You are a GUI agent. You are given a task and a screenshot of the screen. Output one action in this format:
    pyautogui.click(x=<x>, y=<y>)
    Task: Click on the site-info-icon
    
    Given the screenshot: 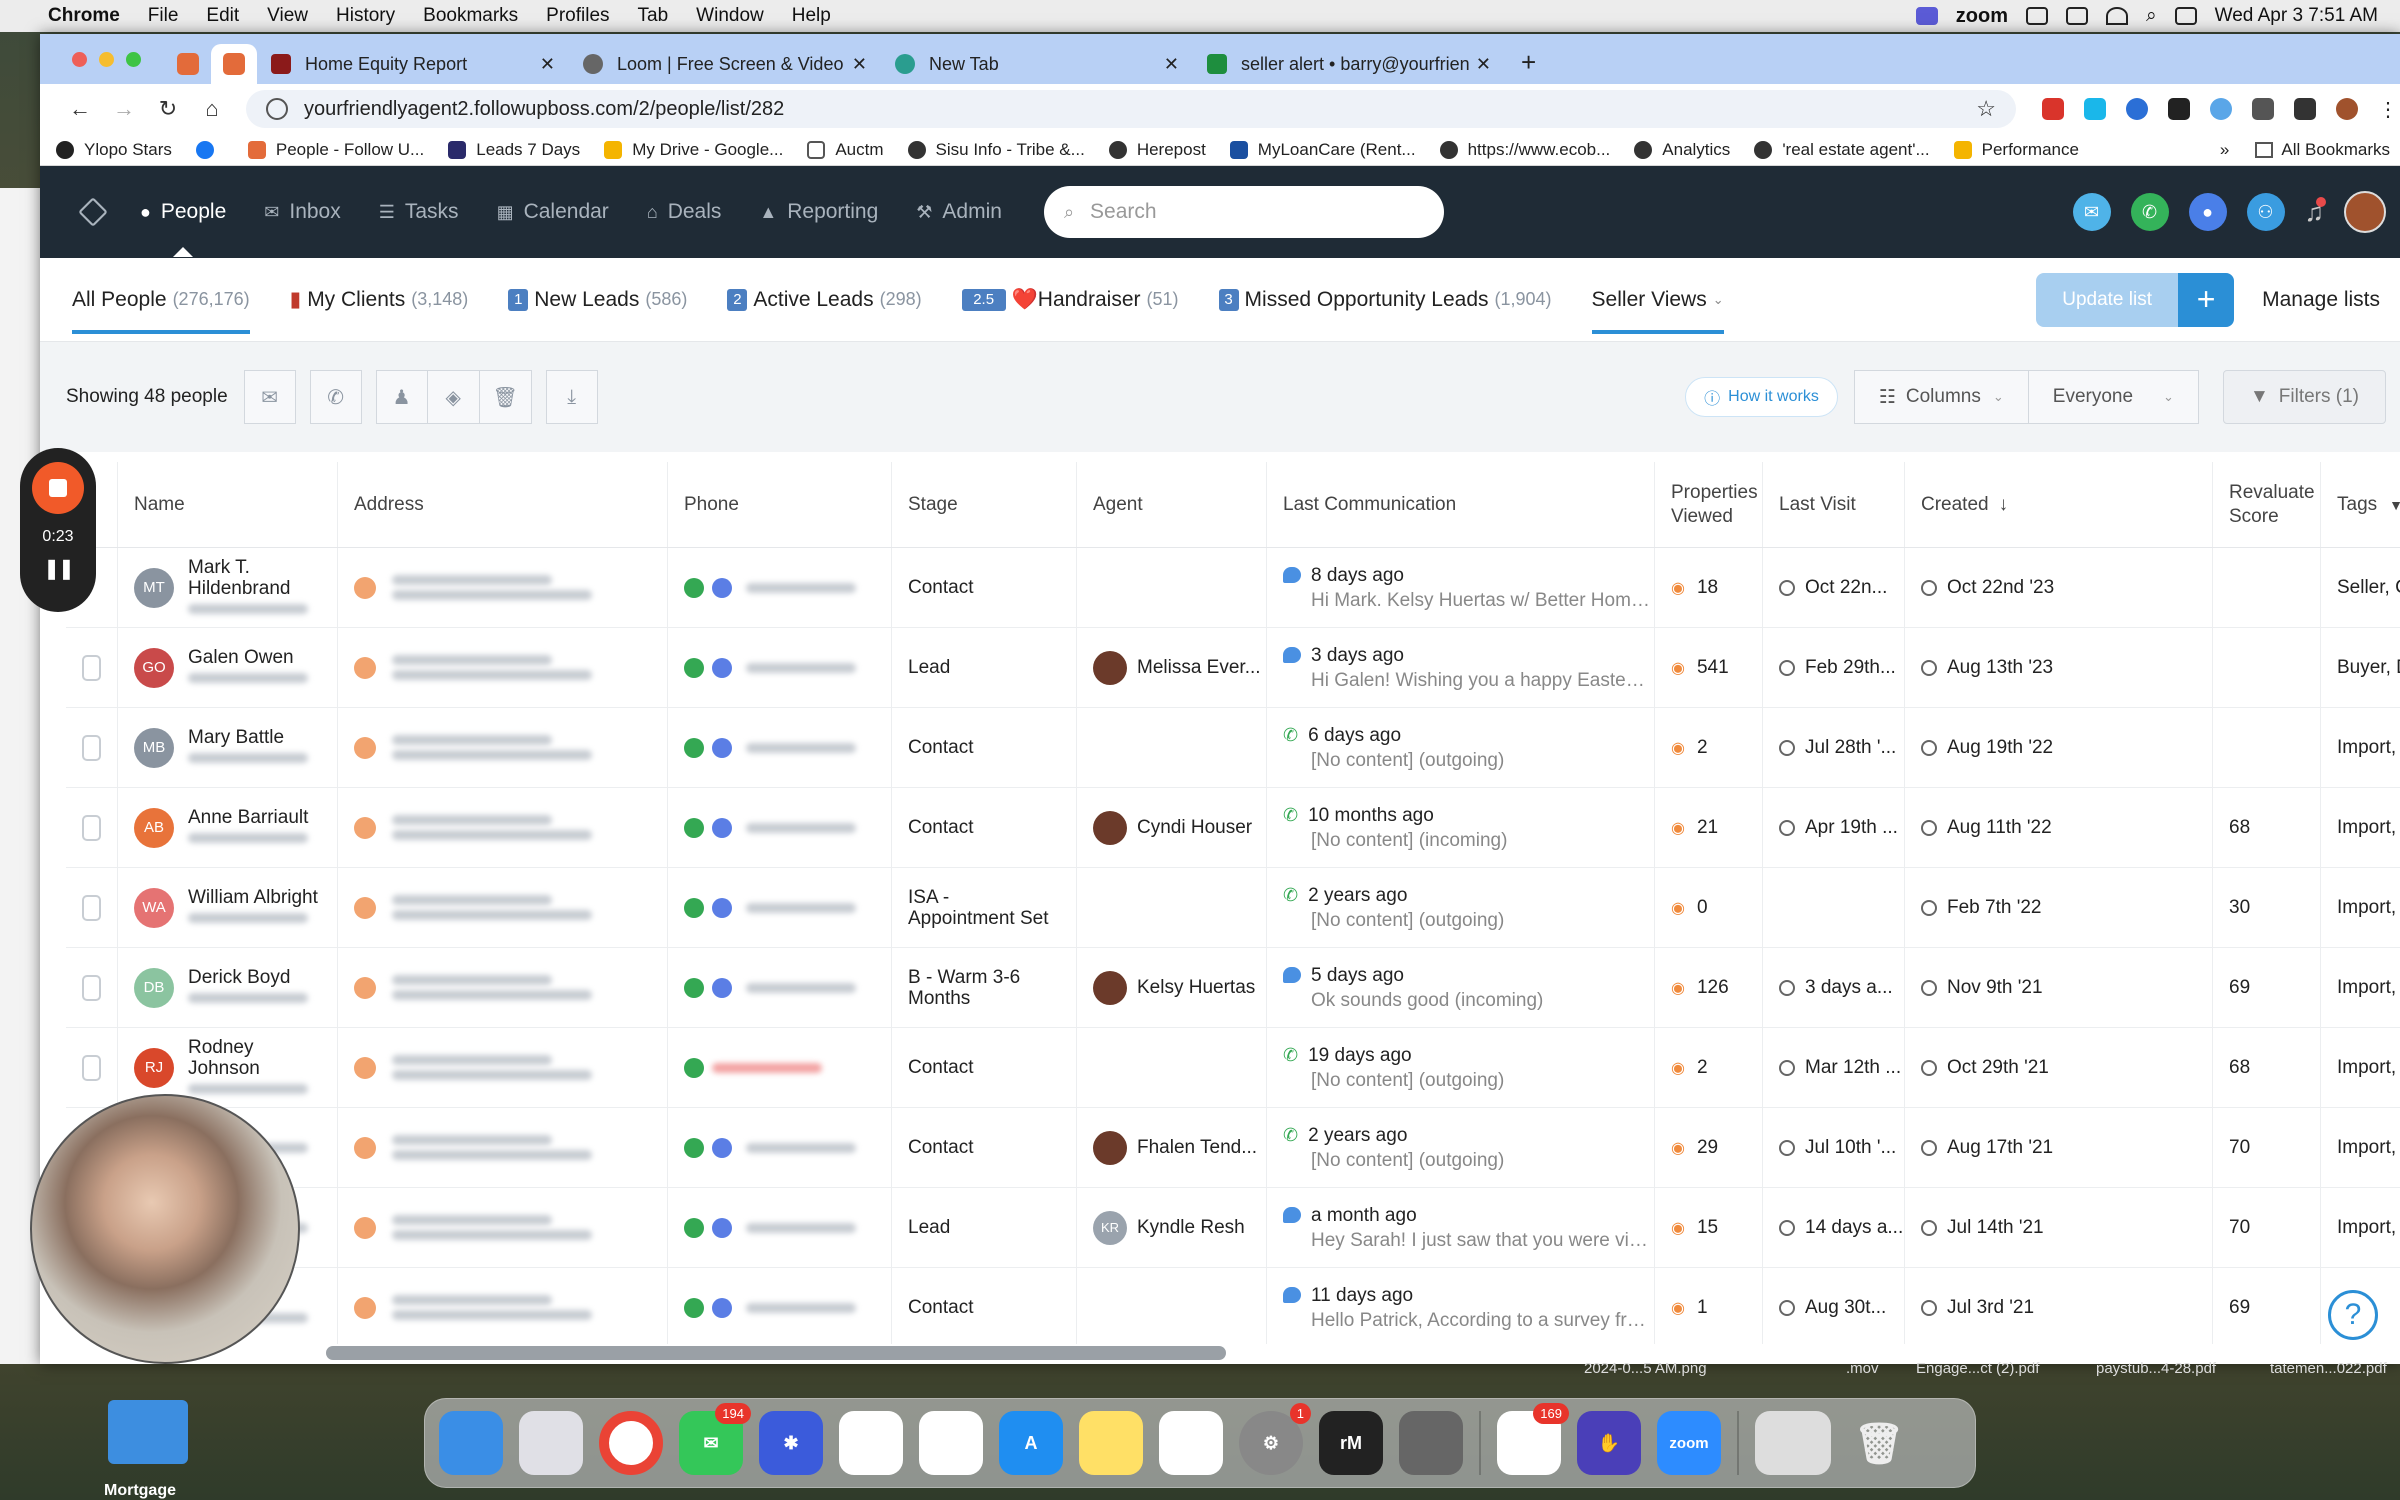 What is the action you would take?
    pyautogui.click(x=277, y=109)
    